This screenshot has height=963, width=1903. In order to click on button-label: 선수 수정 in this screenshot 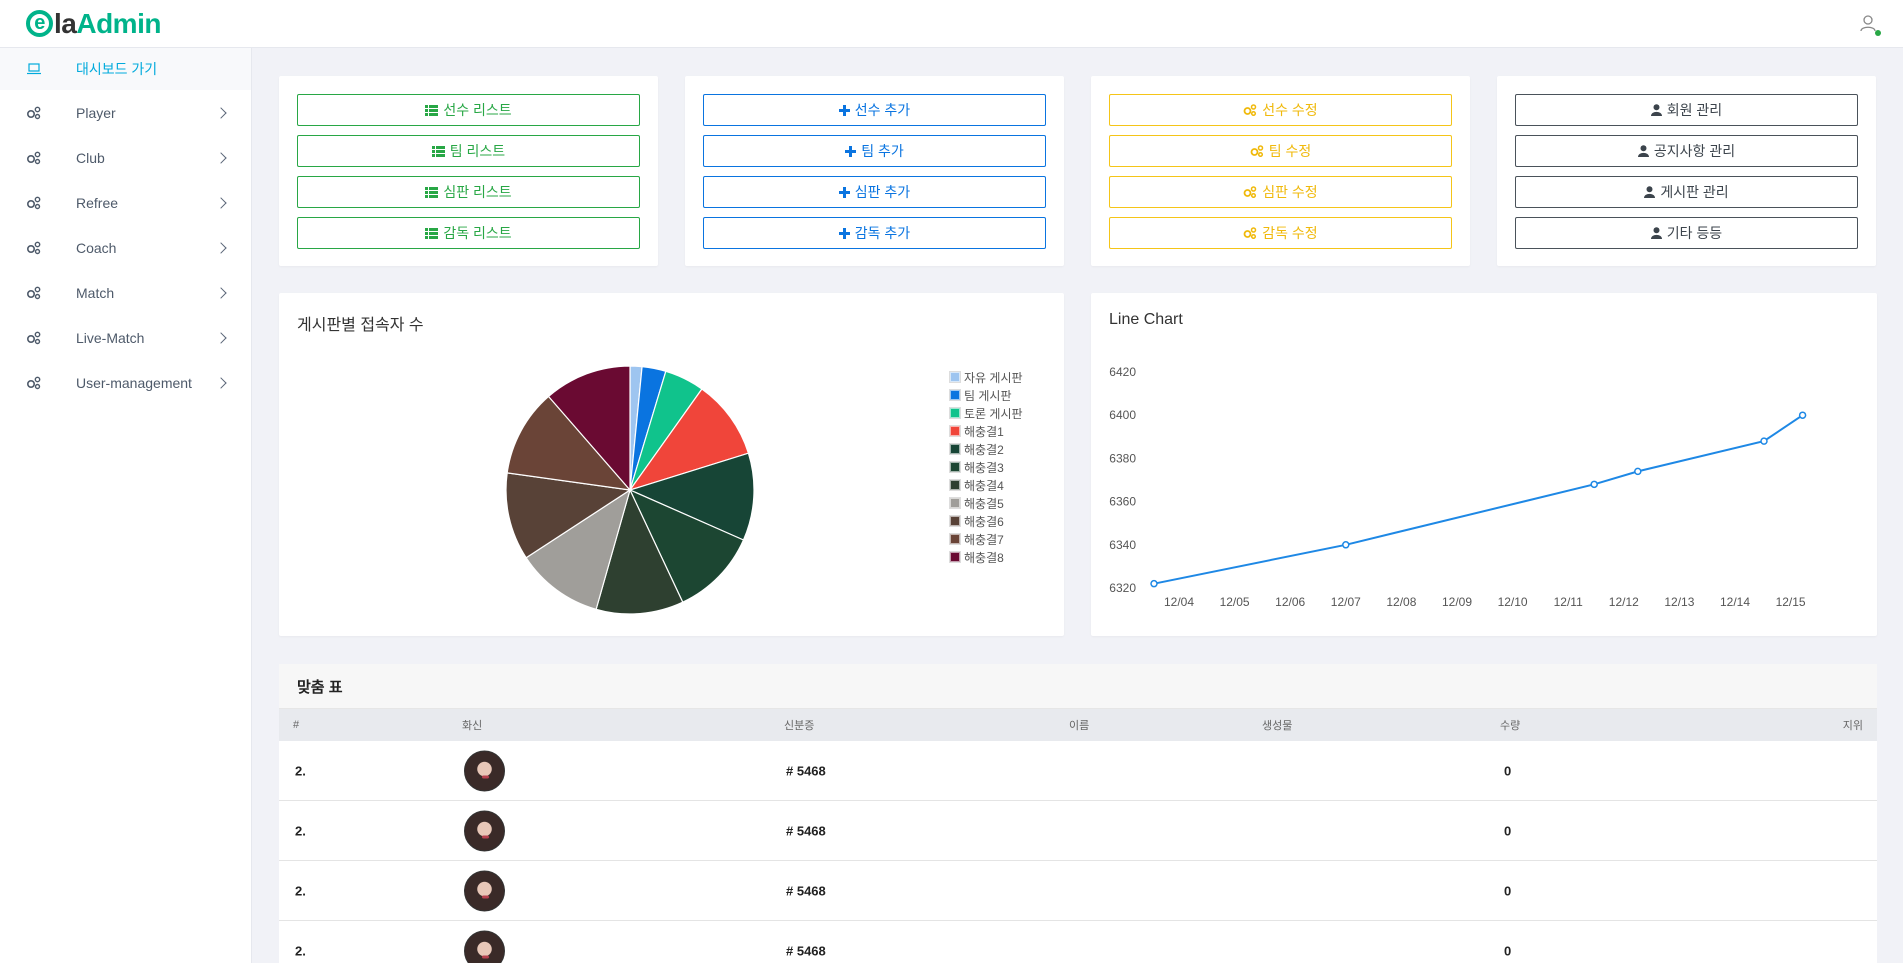, I will do `click(1290, 110)`.